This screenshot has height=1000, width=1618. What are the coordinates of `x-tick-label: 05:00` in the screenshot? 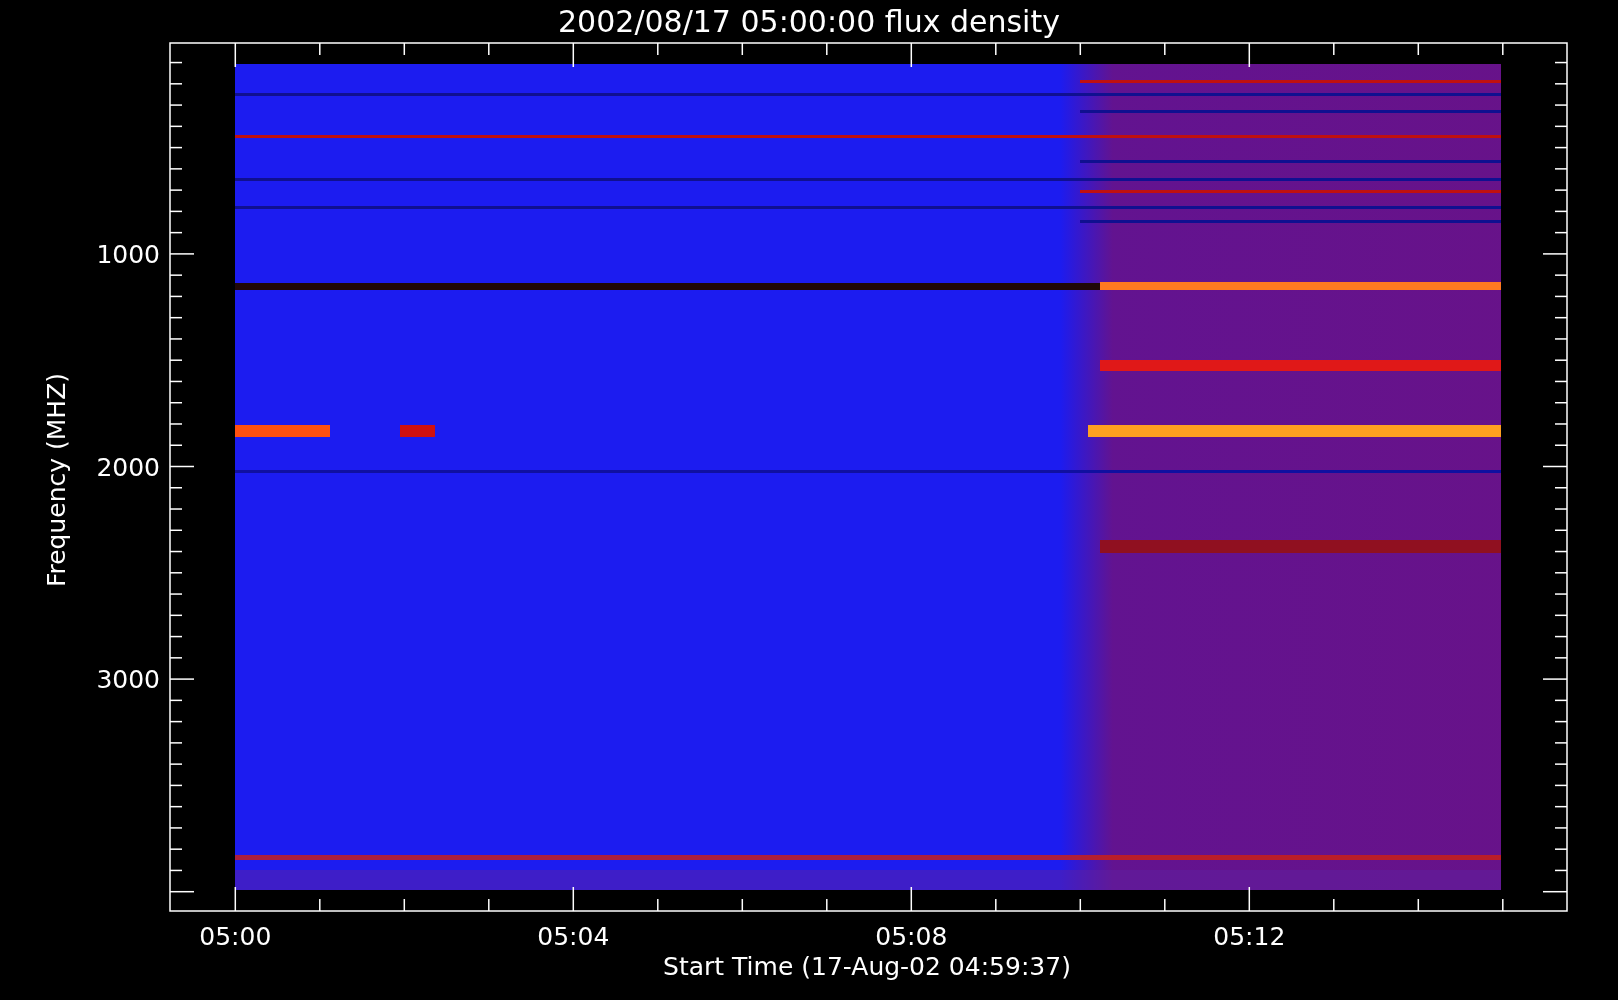 It's located at (235, 936).